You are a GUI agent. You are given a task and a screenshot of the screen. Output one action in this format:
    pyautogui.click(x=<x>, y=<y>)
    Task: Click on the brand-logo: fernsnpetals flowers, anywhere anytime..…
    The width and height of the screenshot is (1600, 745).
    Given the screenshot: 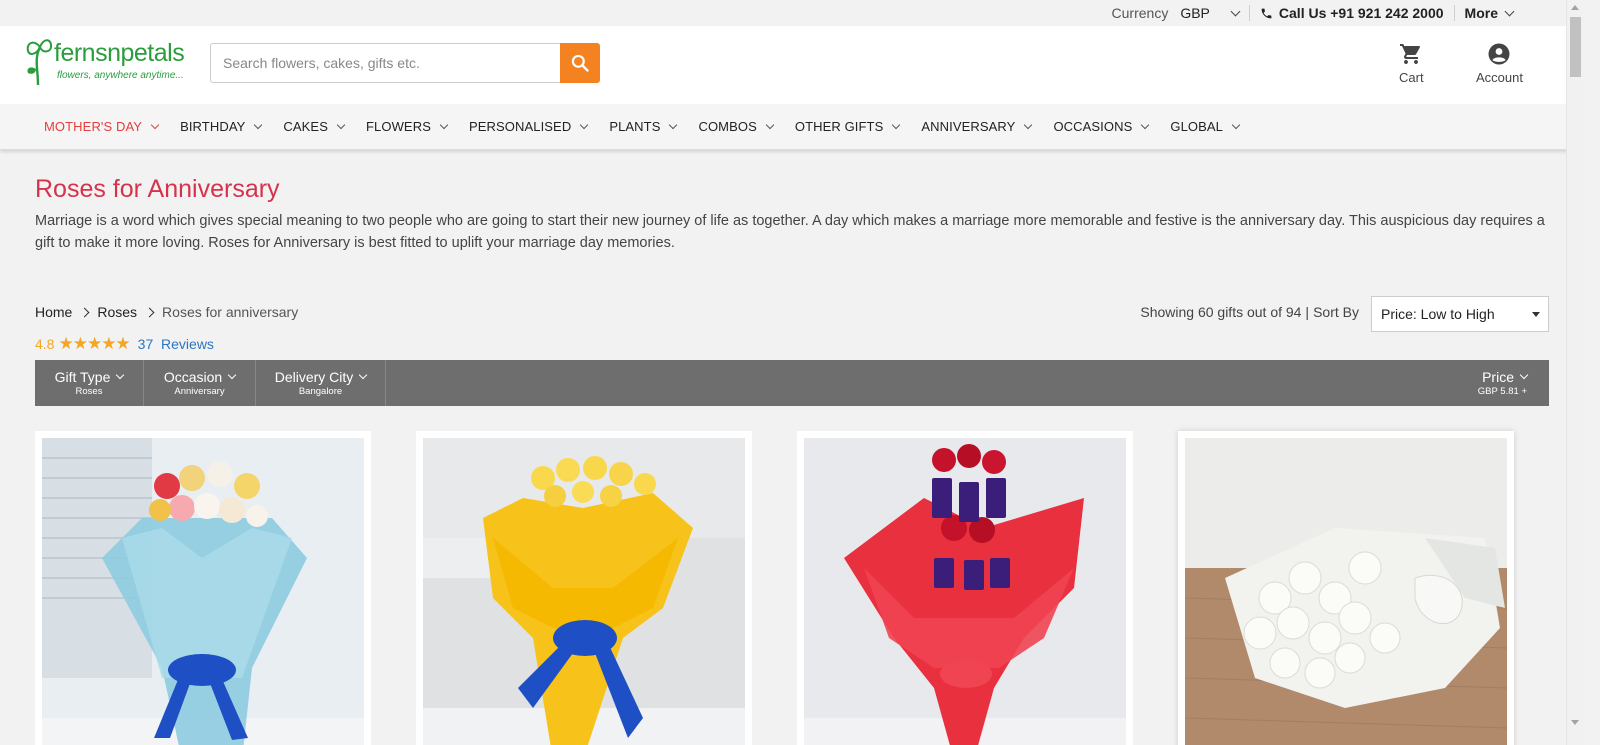 What is the action you would take?
    pyautogui.click(x=106, y=58)
    